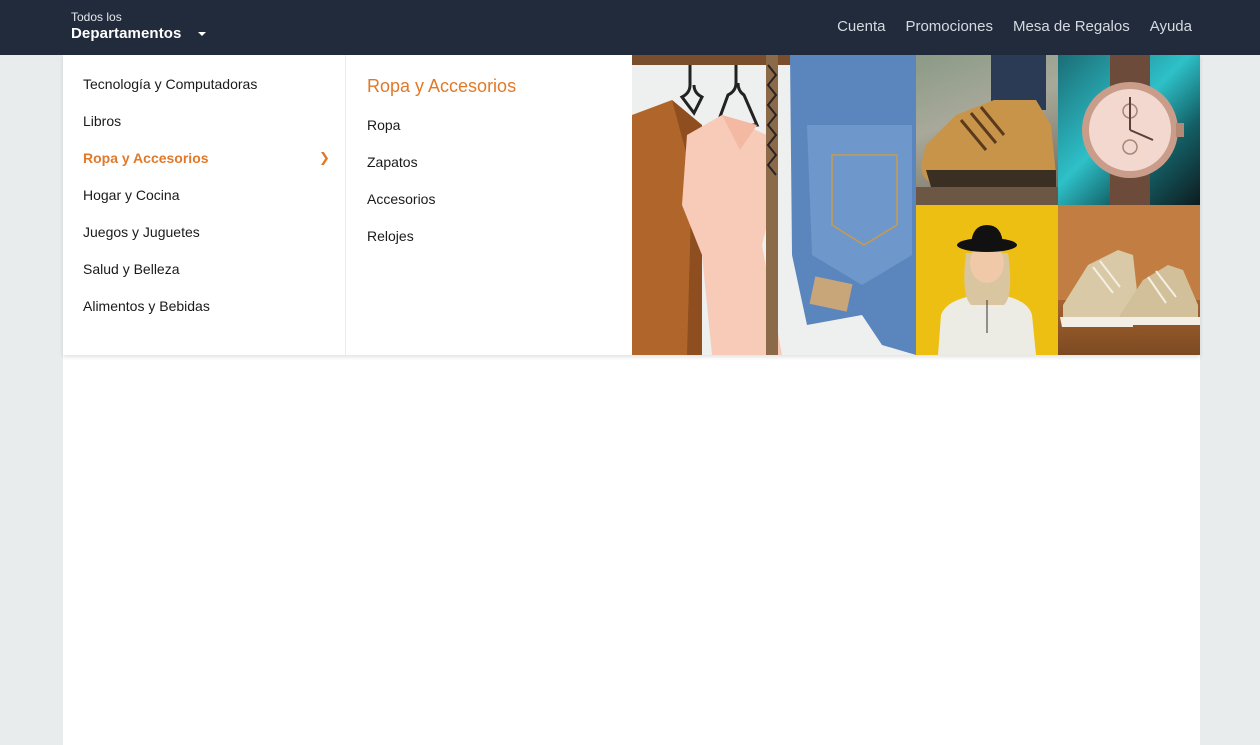 Image resolution: width=1260 pixels, height=745 pixels. I want to click on chevron-right-icon: ❯, so click(324, 157).